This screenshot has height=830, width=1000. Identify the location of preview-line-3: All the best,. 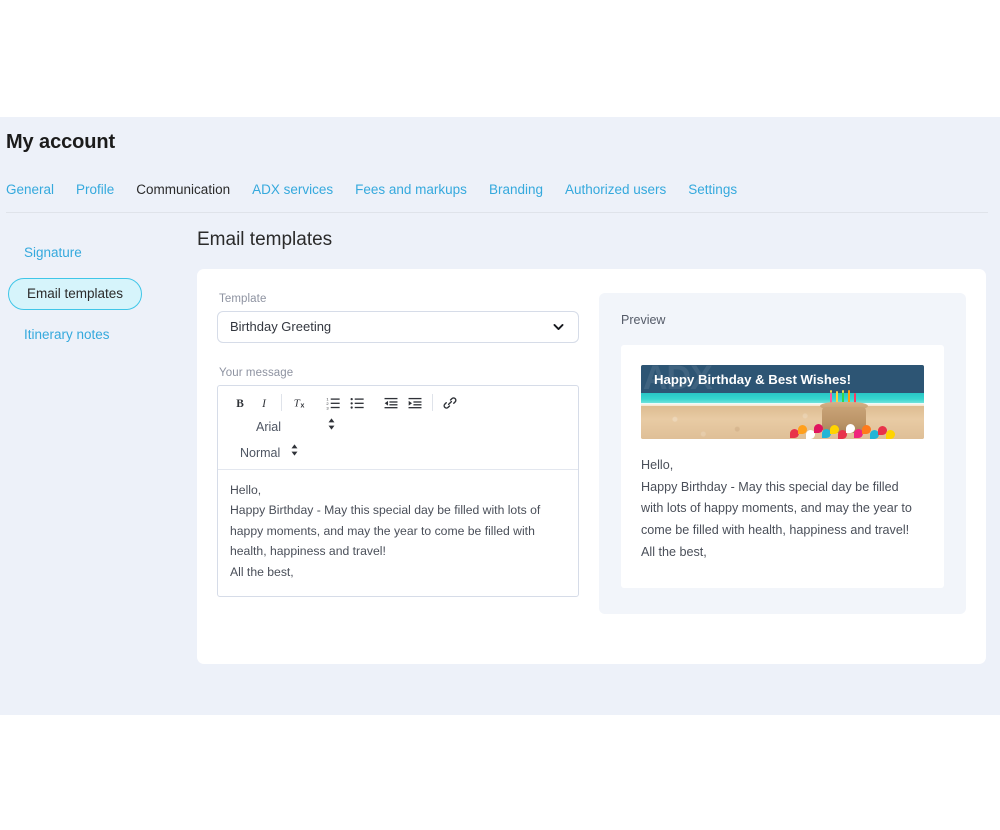
(674, 552).